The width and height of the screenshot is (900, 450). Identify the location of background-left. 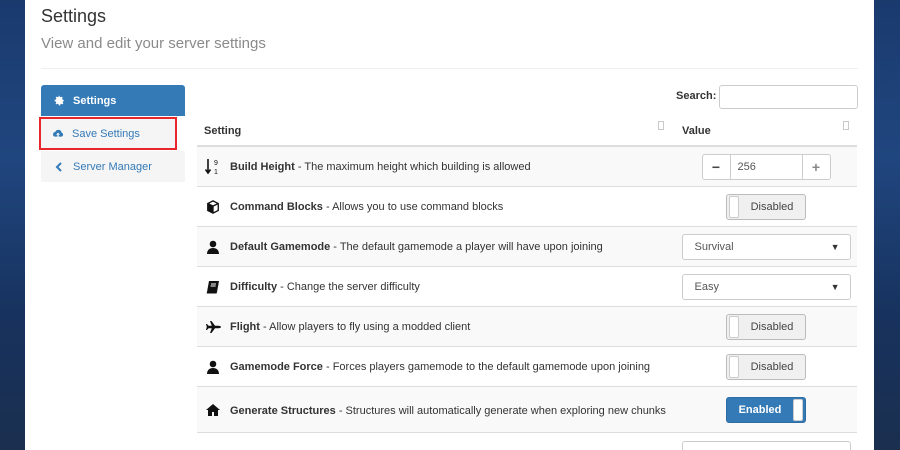
(12, 225).